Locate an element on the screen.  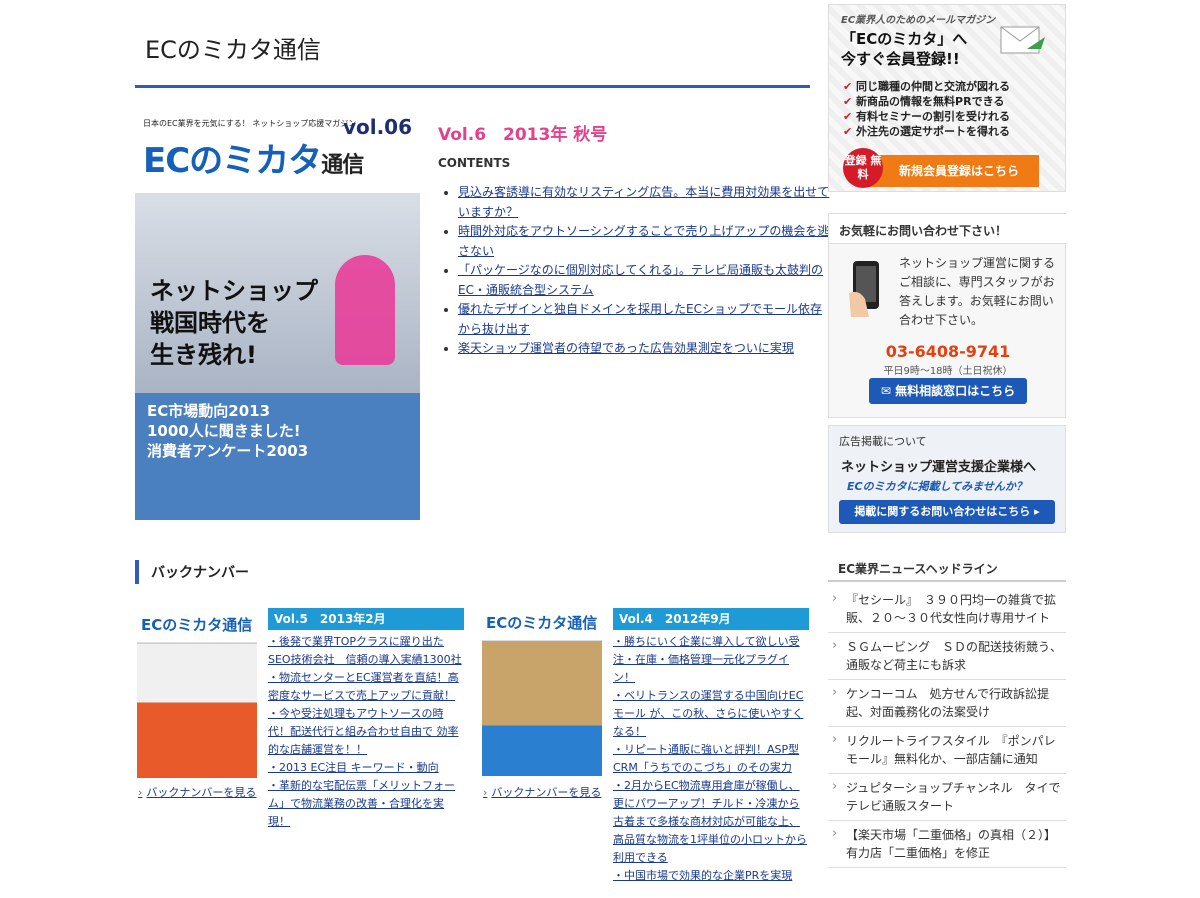
list-item: リクルートライフスタイル 『ポンパレモール』無料化か、一部店舗に通知 is located at coordinates (947, 750).